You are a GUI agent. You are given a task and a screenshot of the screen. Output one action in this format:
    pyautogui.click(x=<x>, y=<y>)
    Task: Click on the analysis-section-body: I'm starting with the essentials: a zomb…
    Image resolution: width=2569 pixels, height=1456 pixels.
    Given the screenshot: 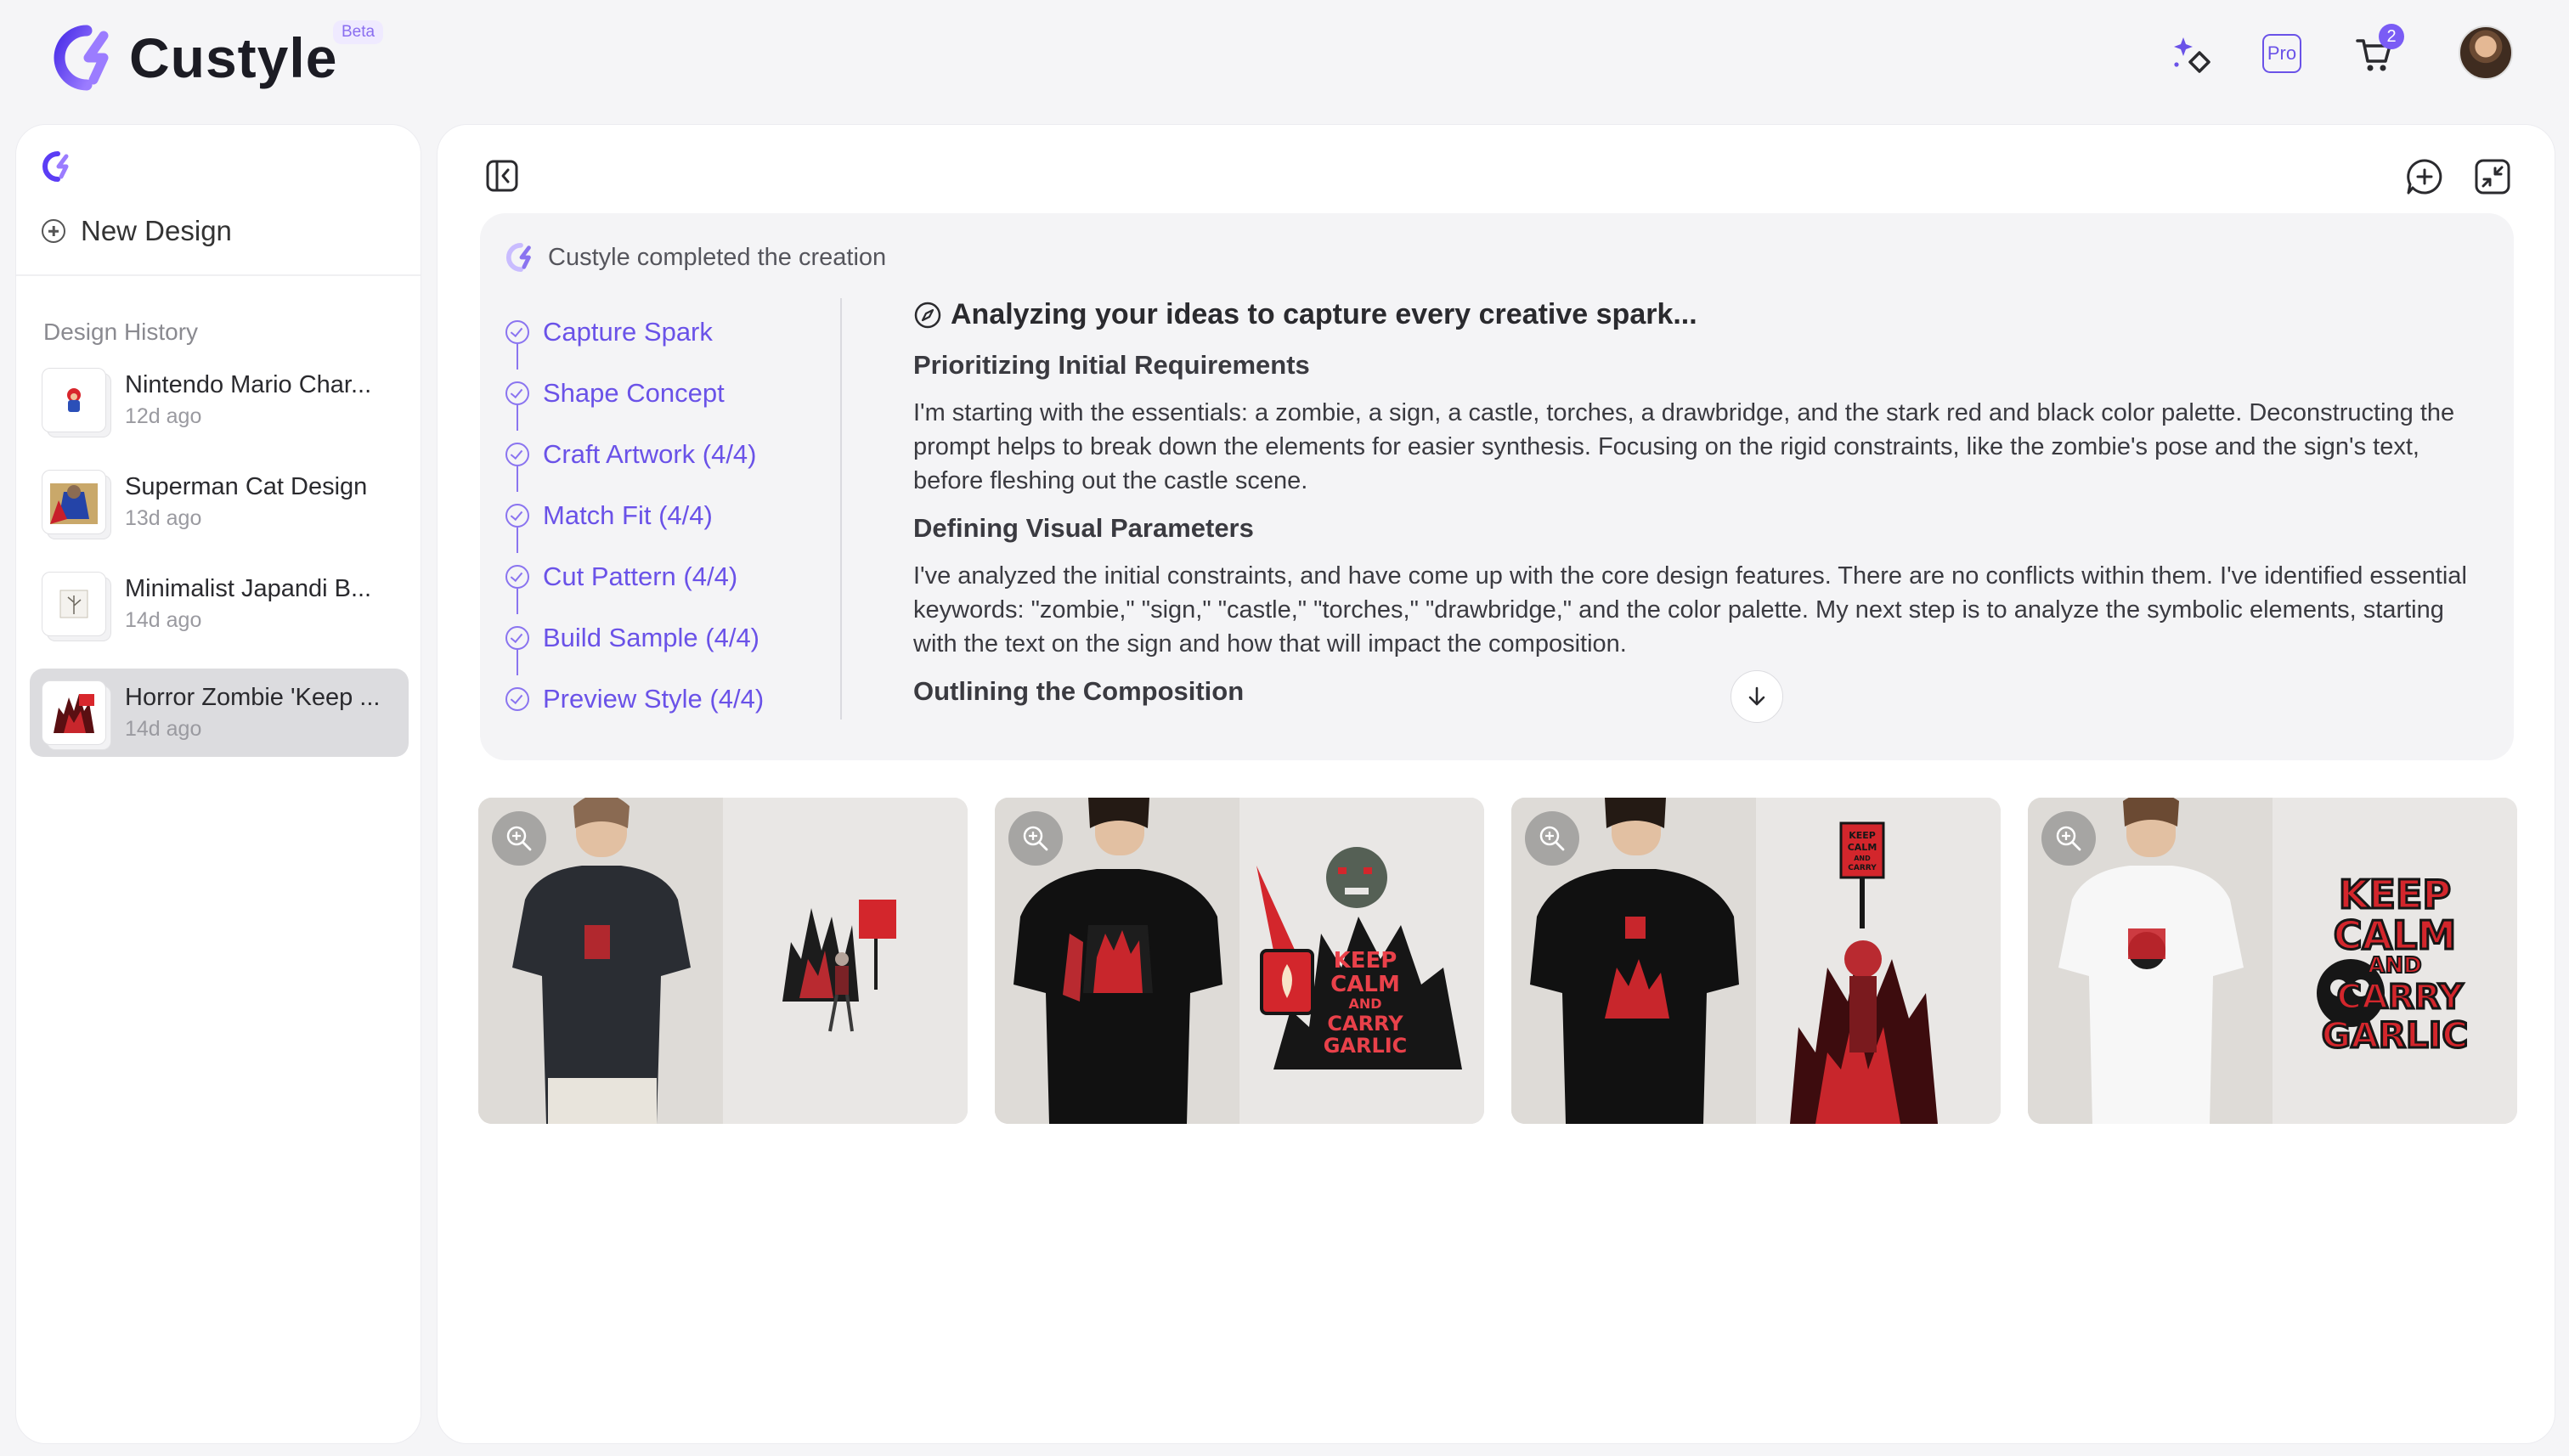 What is the action you would take?
    pyautogui.click(x=1684, y=446)
    